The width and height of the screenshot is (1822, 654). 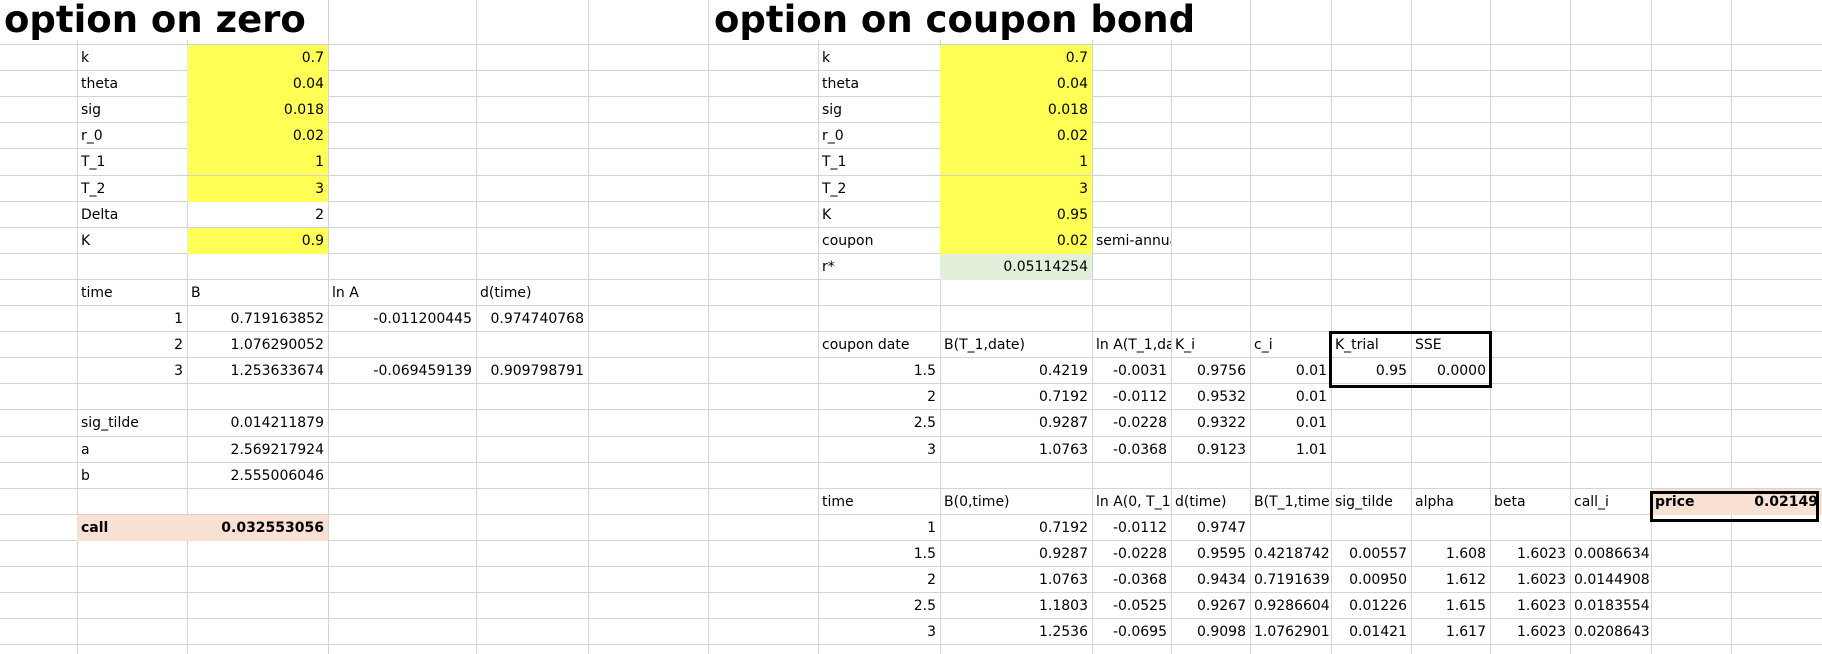 I want to click on coupon-table-cell: -0.0368, so click(x=1131, y=450).